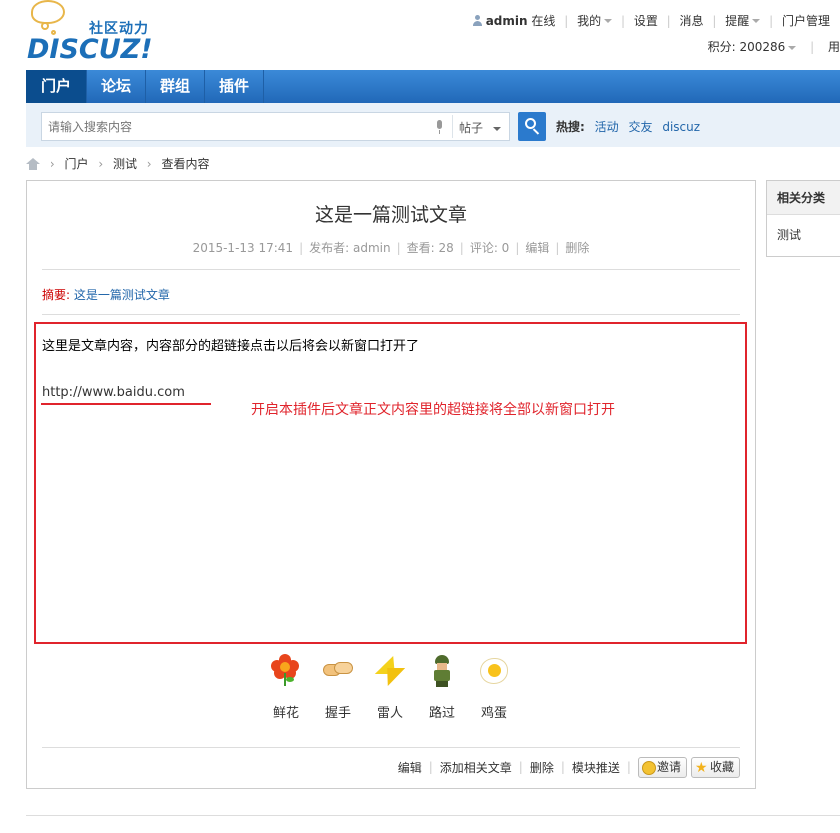  Describe the element at coordinates (570, 127) in the screenshot. I see `hot-search-label: 热搜:` at that location.